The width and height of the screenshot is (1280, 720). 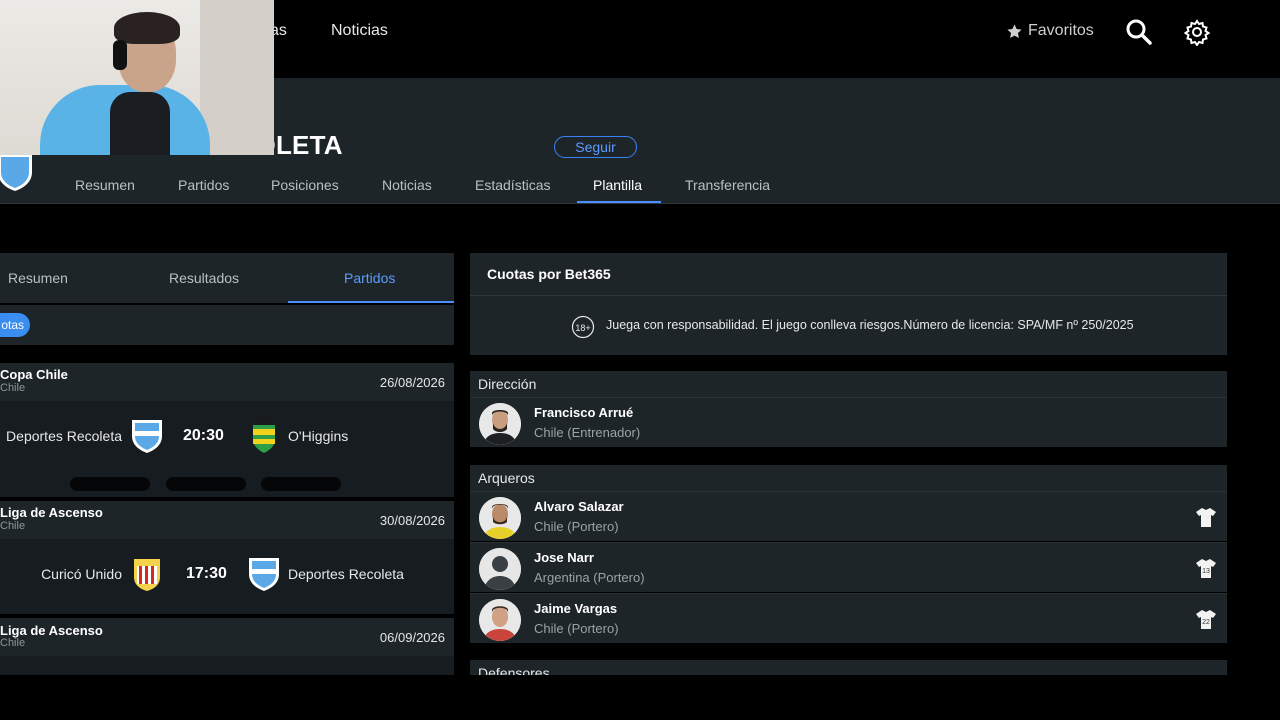 I want to click on jersey-icon: 22, so click(x=1206, y=619).